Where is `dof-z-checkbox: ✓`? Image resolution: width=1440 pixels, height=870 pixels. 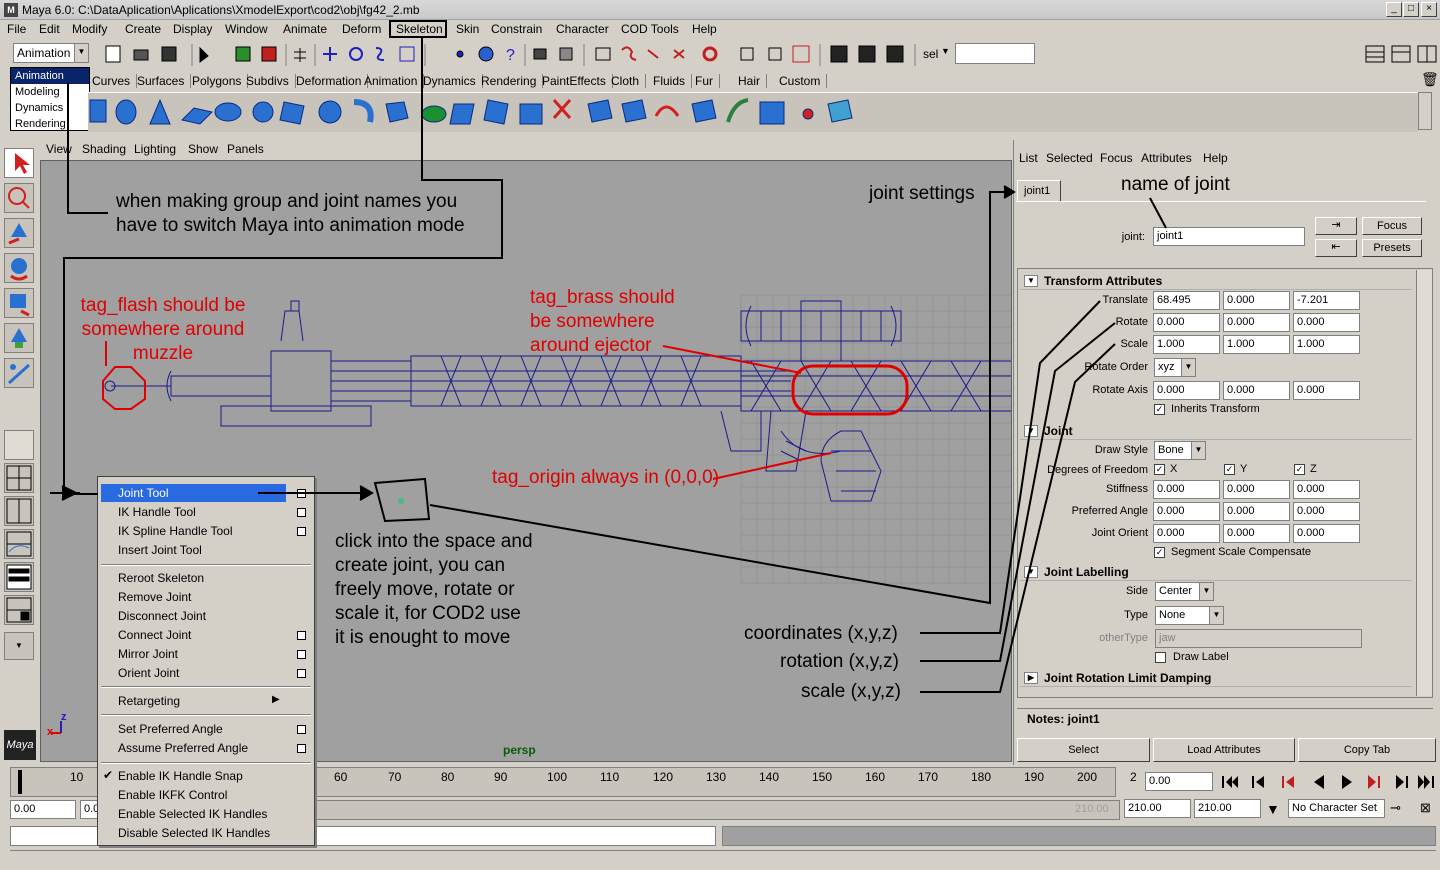
dof-z-checkbox: ✓ is located at coordinates (1299, 469).